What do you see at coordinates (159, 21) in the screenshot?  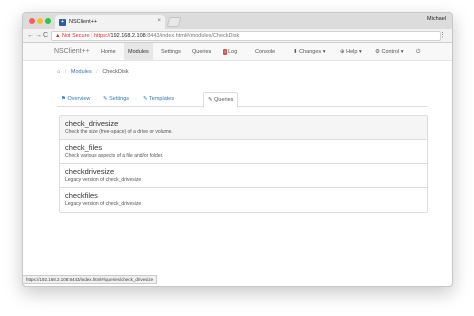 I see `tab-close-icon: ×` at bounding box center [159, 21].